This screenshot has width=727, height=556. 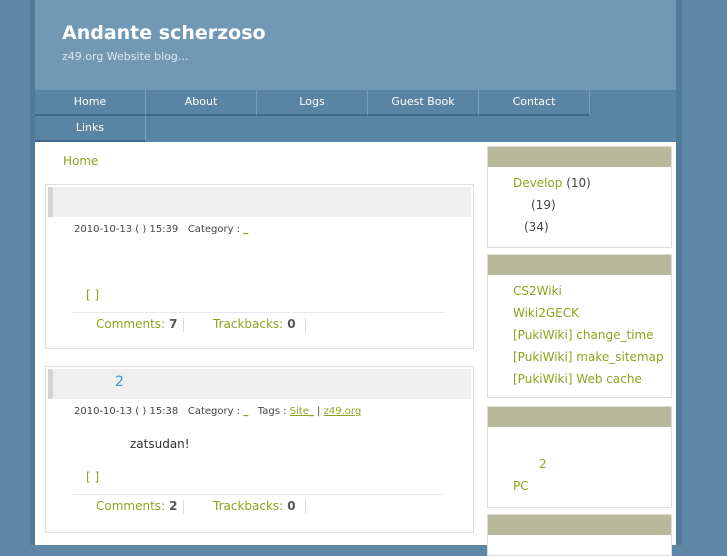 I want to click on tag-link: Site_, so click(x=302, y=411).